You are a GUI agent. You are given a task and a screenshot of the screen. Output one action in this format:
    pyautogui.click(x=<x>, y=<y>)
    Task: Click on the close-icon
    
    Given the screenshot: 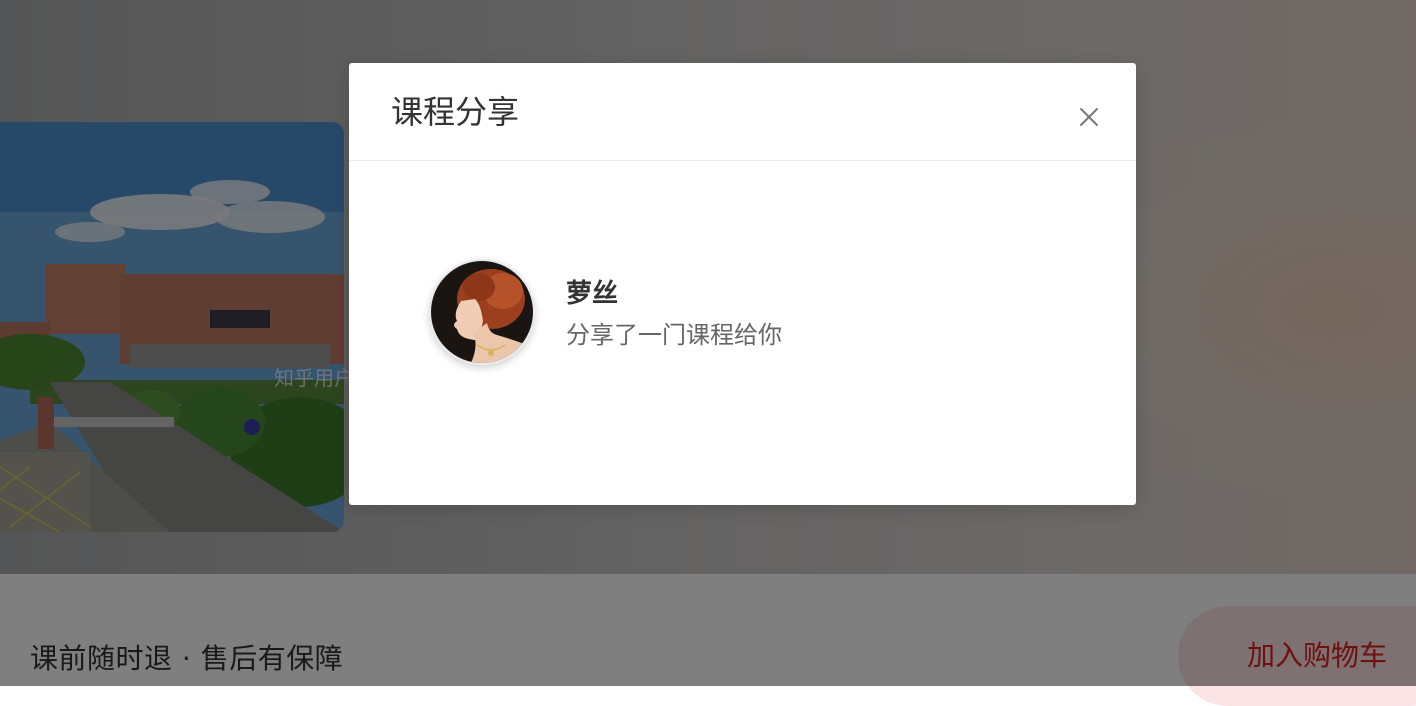 What is the action you would take?
    pyautogui.click(x=1089, y=117)
    